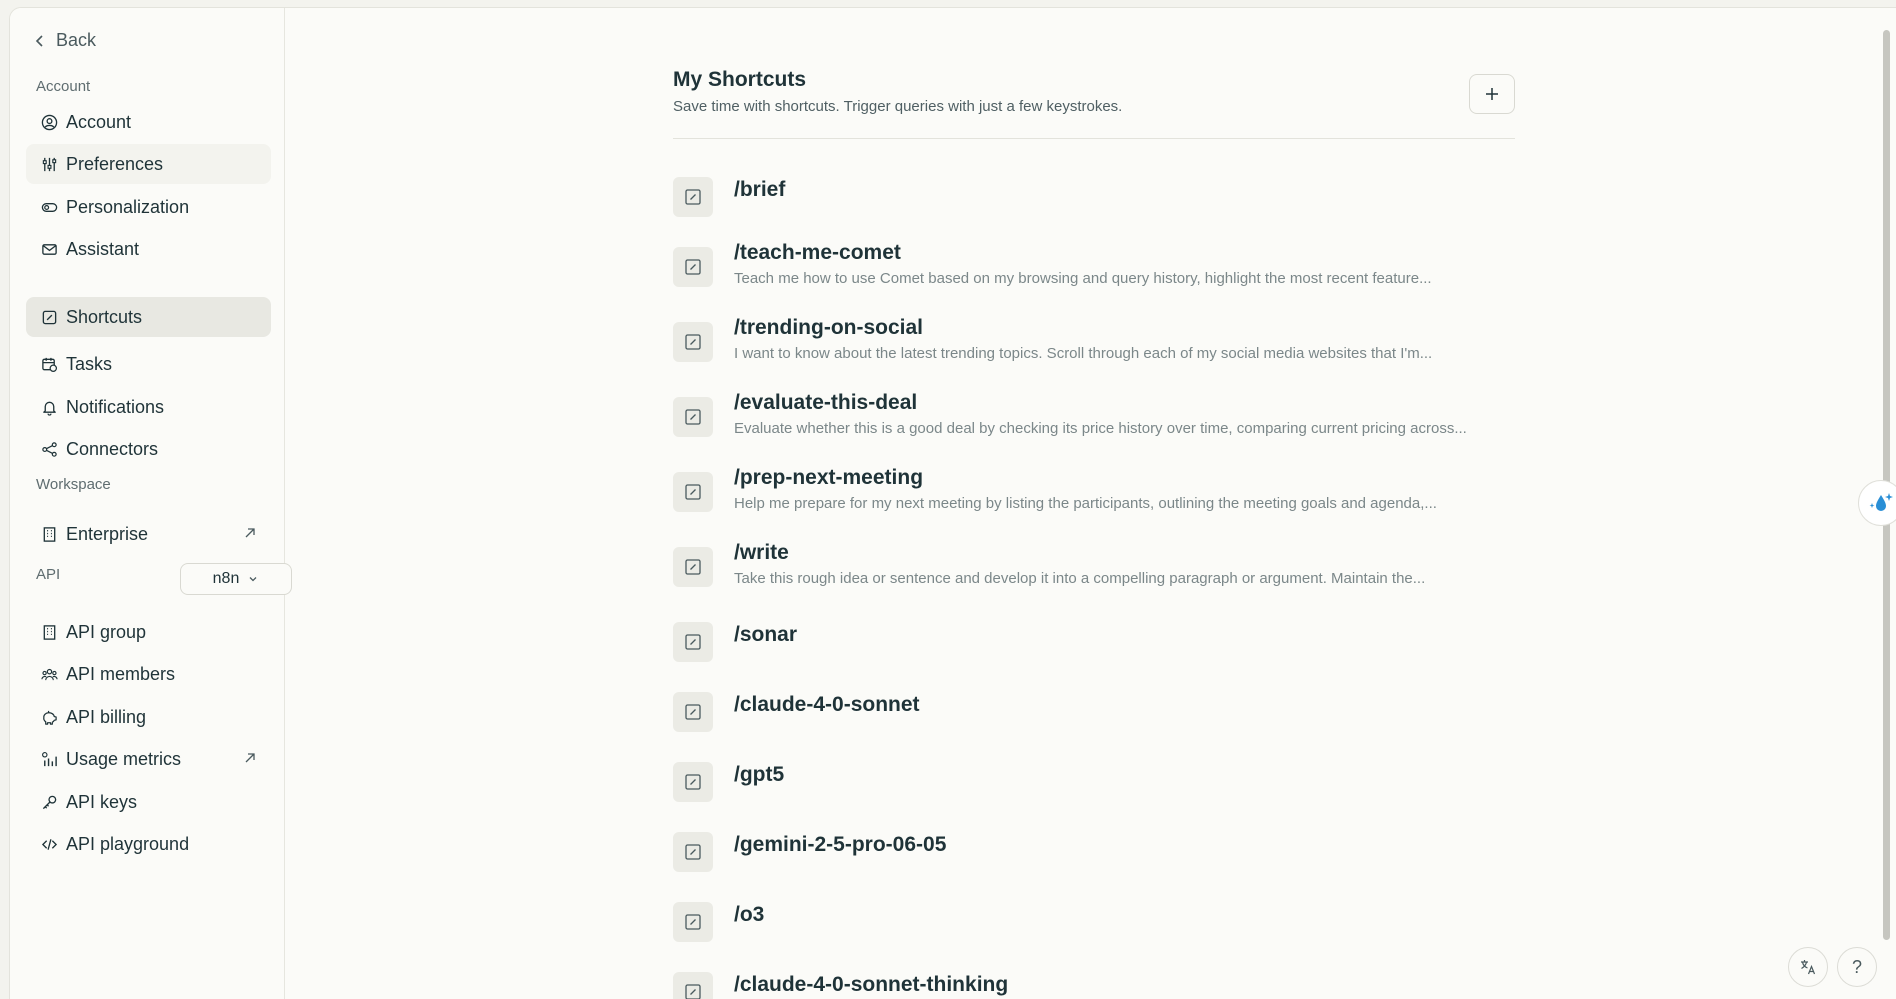  I want to click on calendar-clock-icon, so click(49, 364).